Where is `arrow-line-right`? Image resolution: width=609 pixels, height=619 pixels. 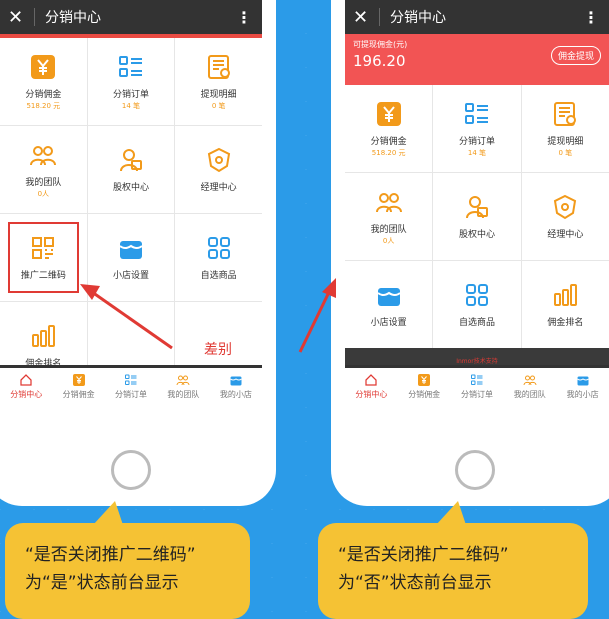 arrow-line-right is located at coordinates (315, 321).